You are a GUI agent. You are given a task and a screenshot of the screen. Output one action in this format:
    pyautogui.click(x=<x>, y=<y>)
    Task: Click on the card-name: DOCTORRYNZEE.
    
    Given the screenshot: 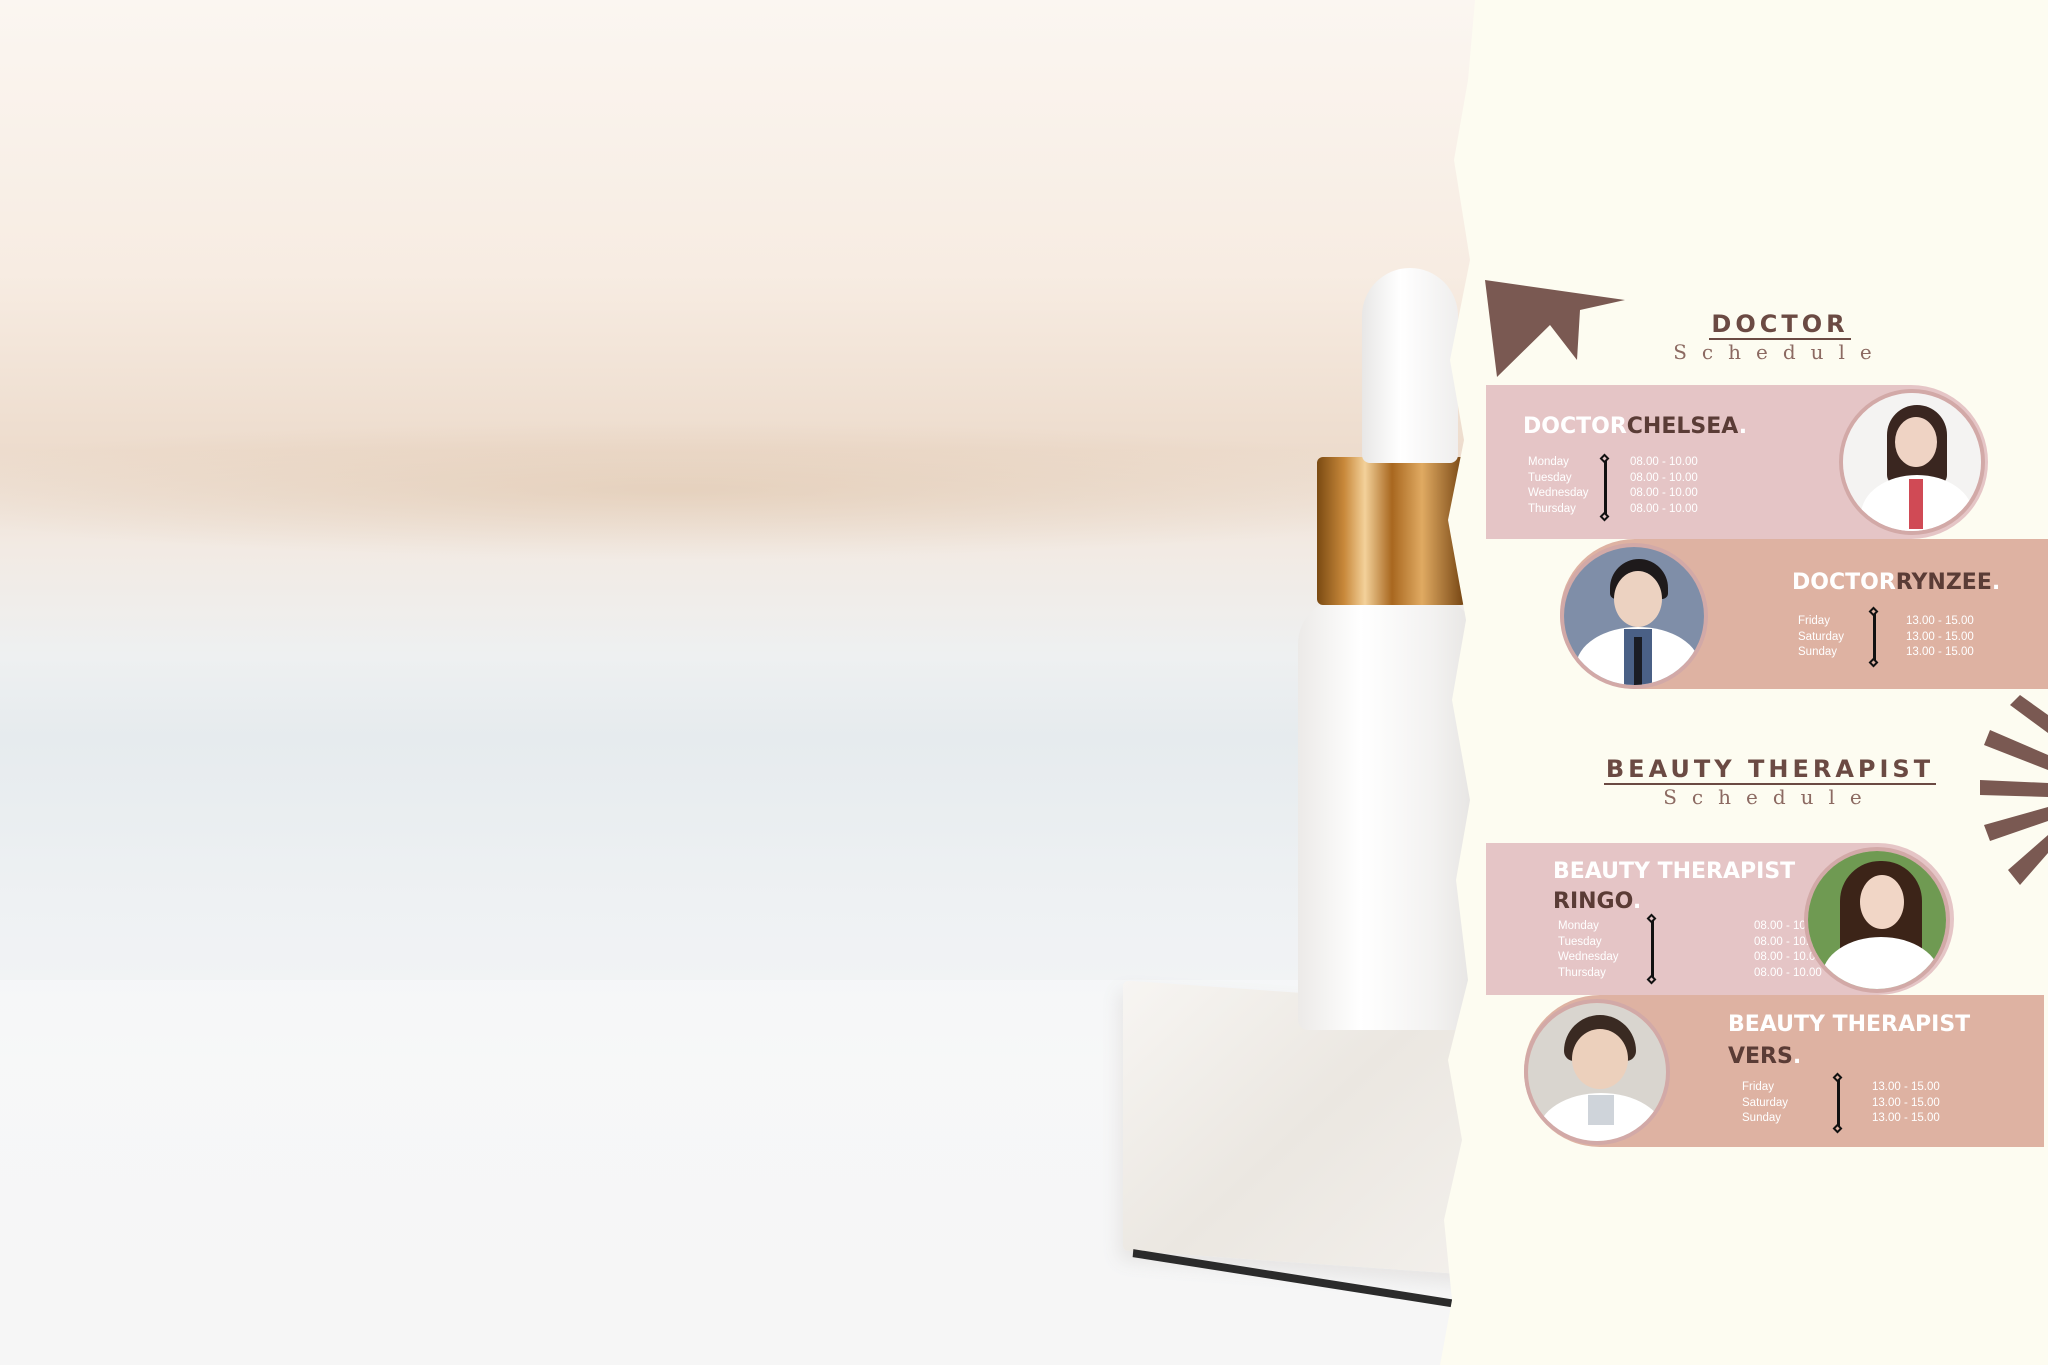 What is the action you would take?
    pyautogui.click(x=1896, y=582)
    